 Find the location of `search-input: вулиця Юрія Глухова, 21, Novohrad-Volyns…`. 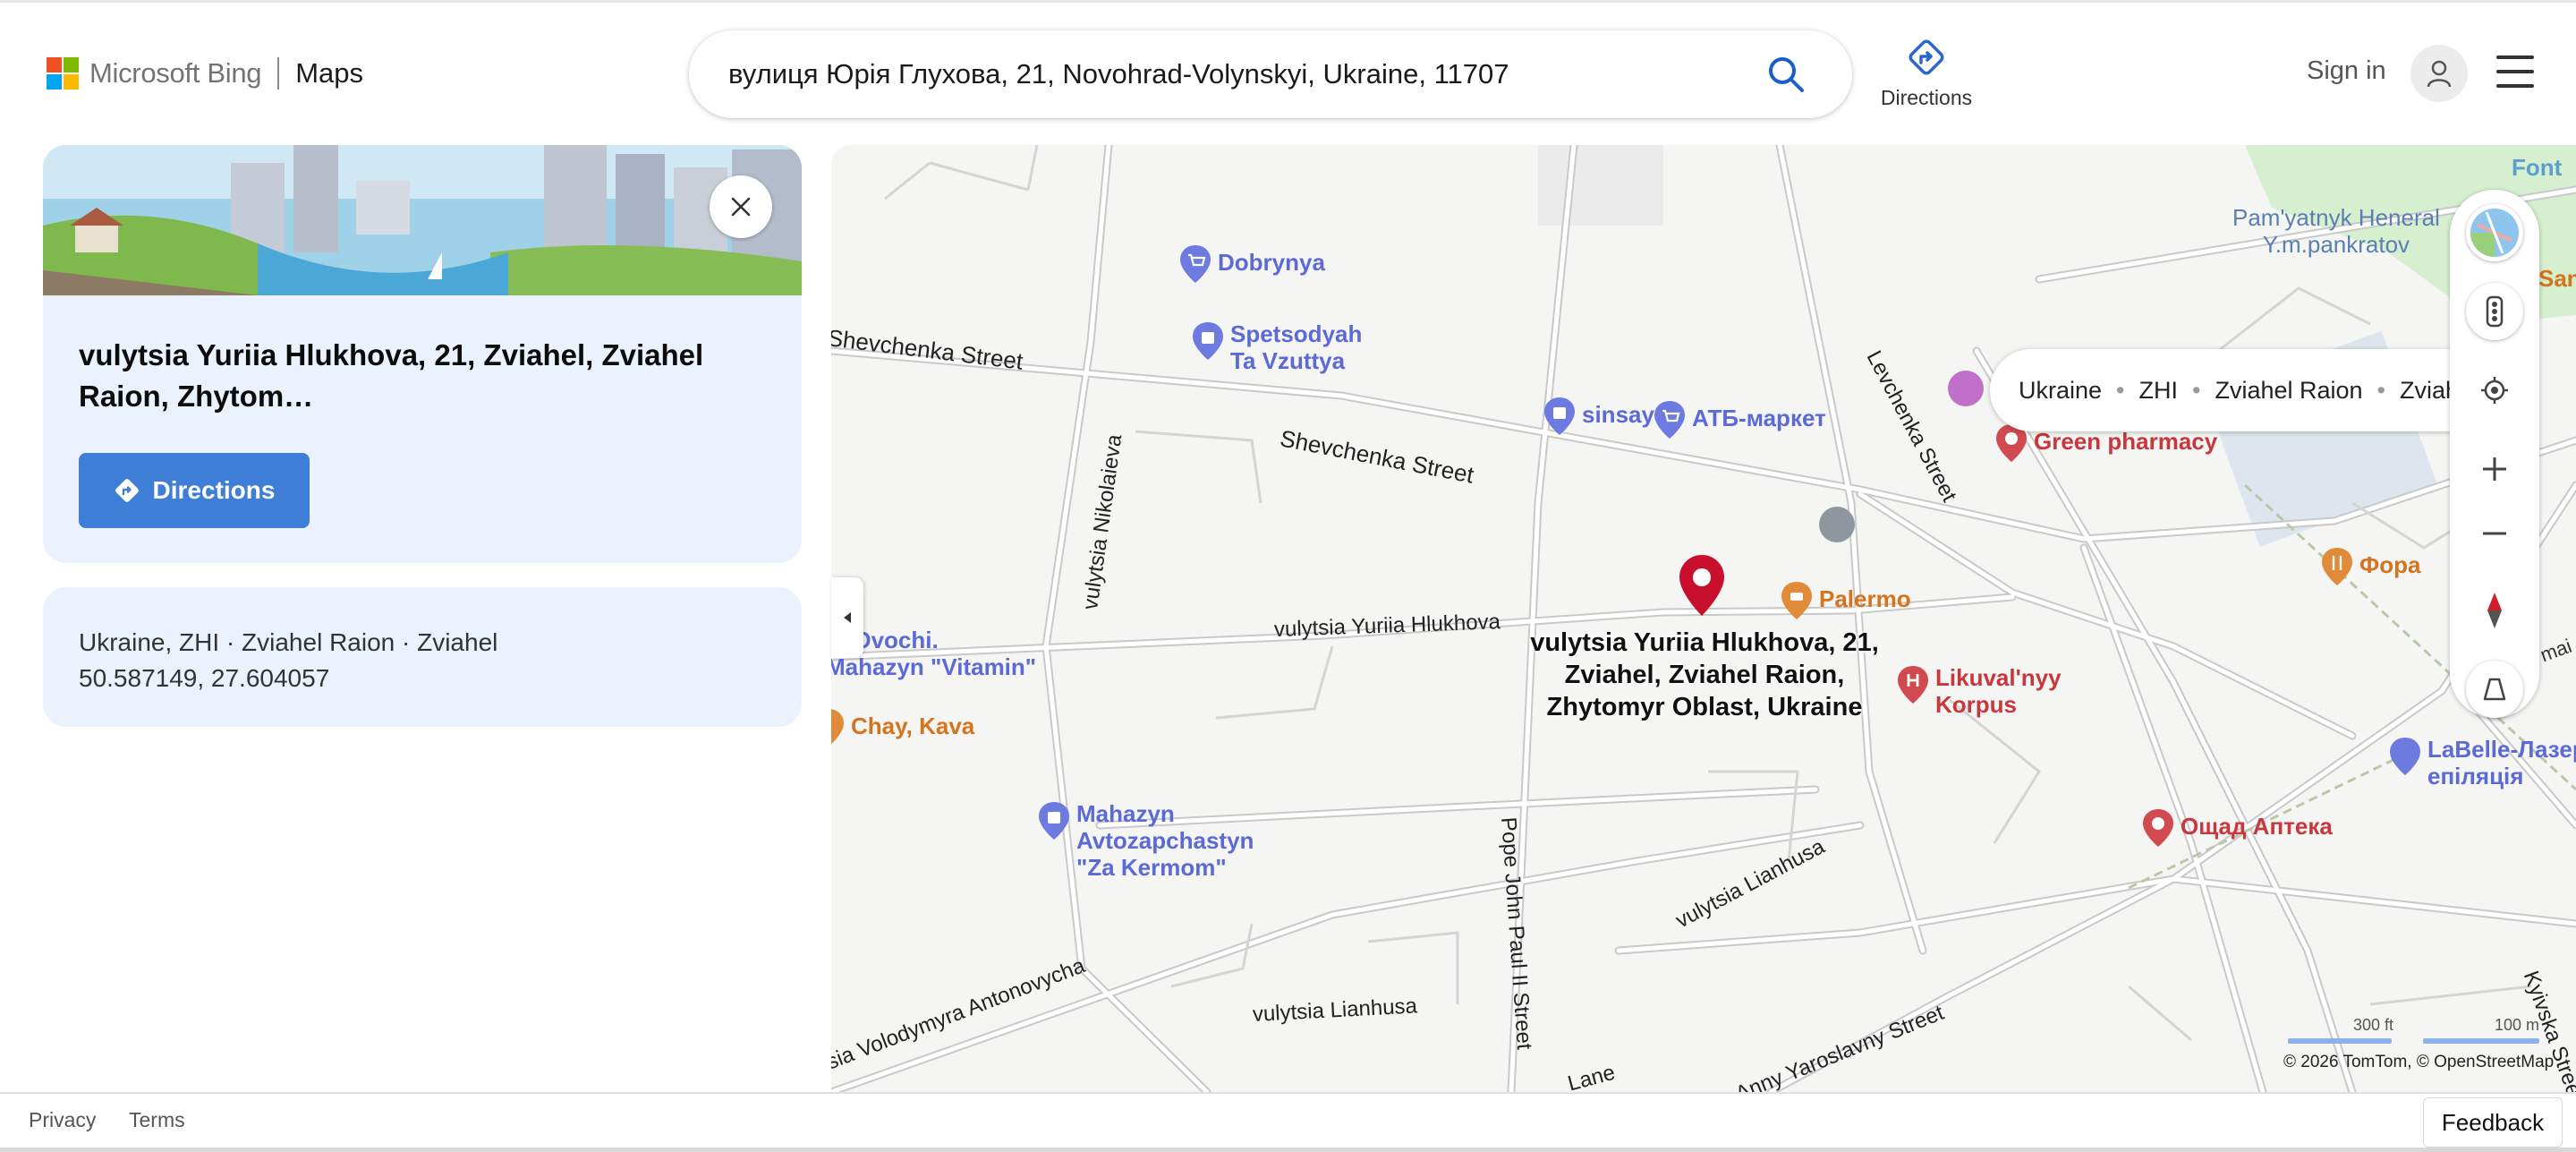

search-input: вулиця Юрія Глухова, 21, Novohrad-Volyns… is located at coordinates (1243, 74).